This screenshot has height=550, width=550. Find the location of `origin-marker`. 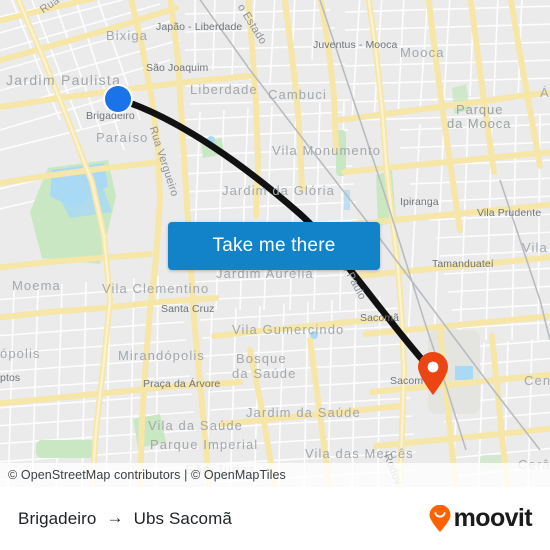

origin-marker is located at coordinates (118, 99).